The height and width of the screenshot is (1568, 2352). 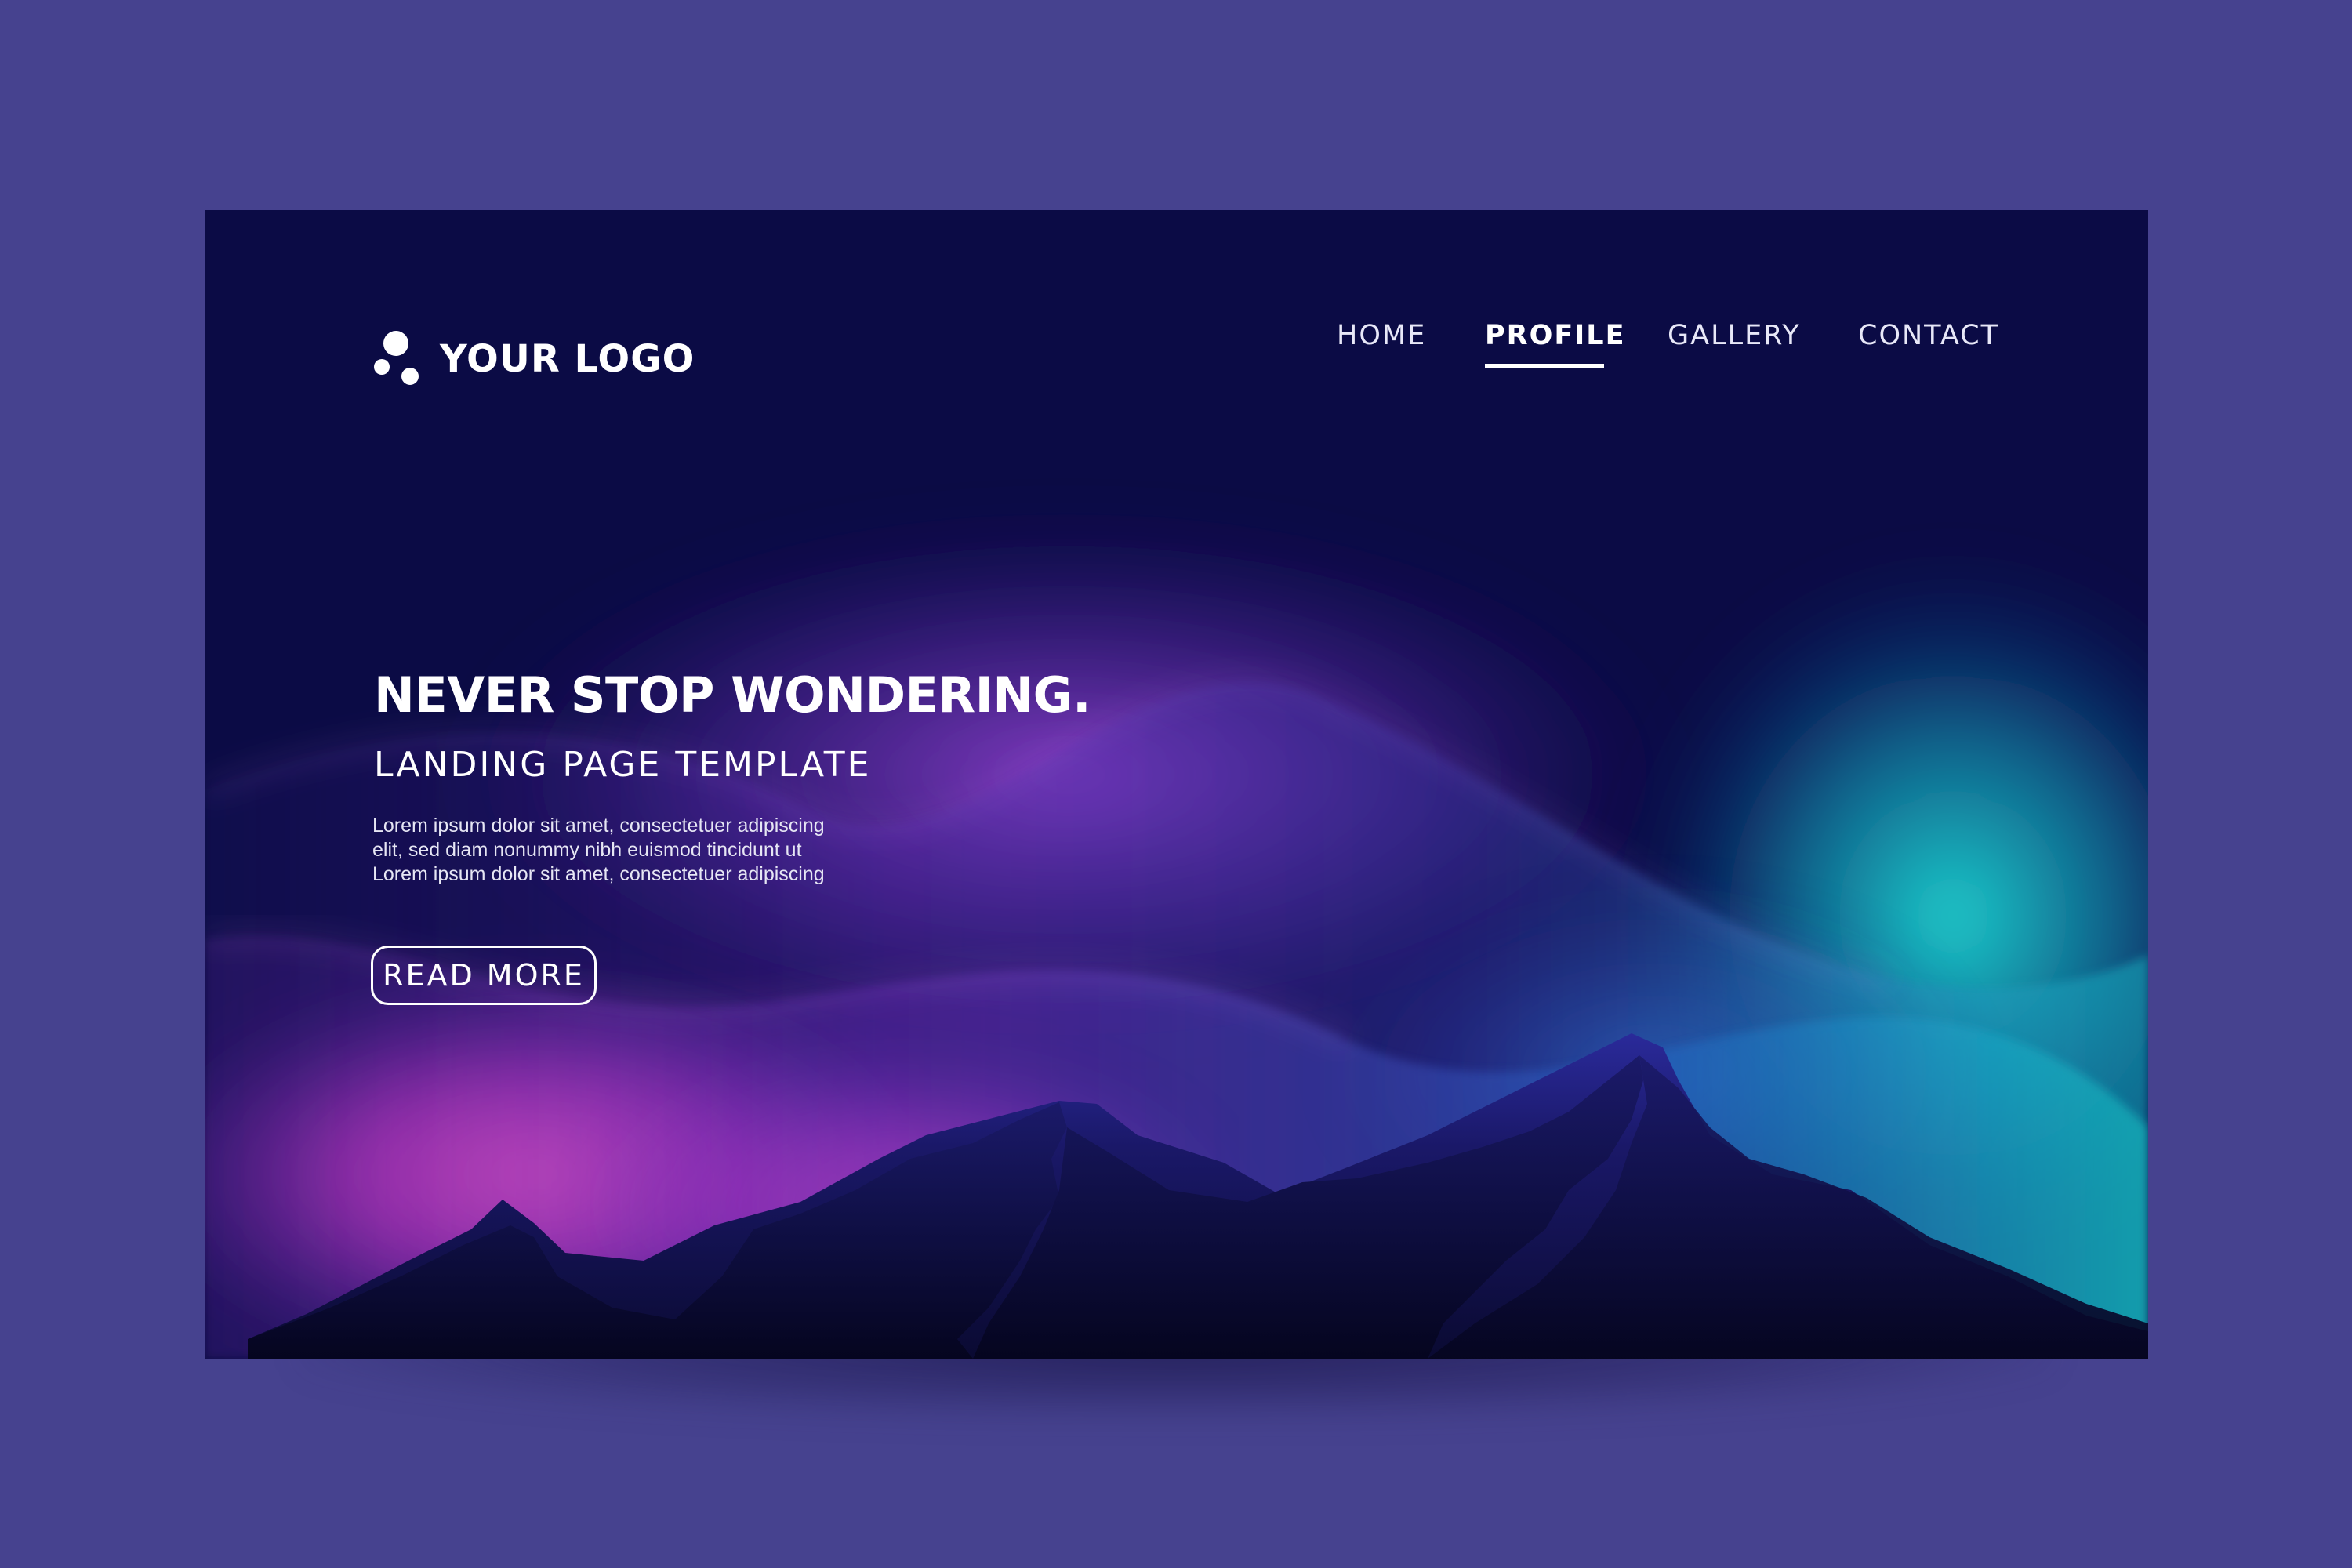 I want to click on nav-item-gallery: GALLERY, so click(x=1734, y=335).